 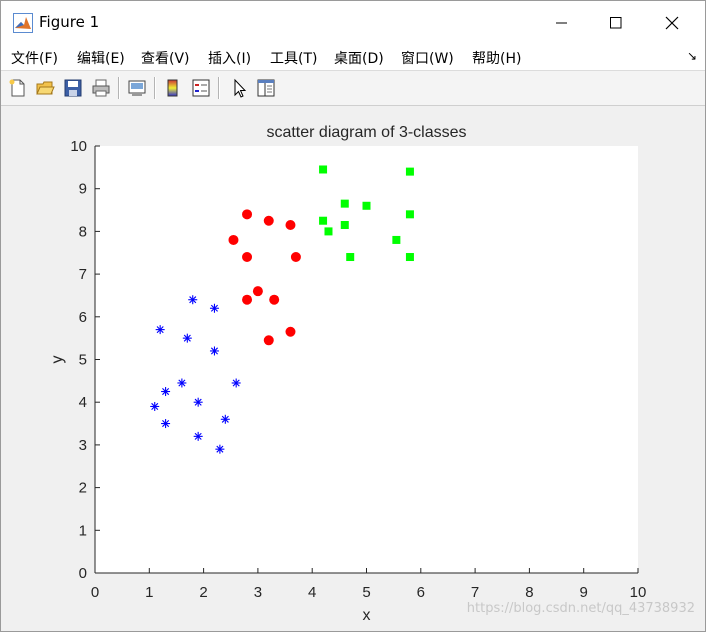 What do you see at coordinates (78, 146) in the screenshot?
I see `y-tick-label: 10` at bounding box center [78, 146].